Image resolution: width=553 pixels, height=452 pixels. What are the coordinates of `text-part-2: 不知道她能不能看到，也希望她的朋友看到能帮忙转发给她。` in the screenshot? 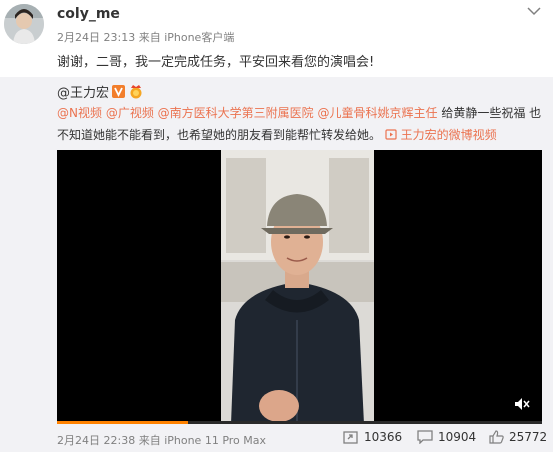 It's located at (219, 135).